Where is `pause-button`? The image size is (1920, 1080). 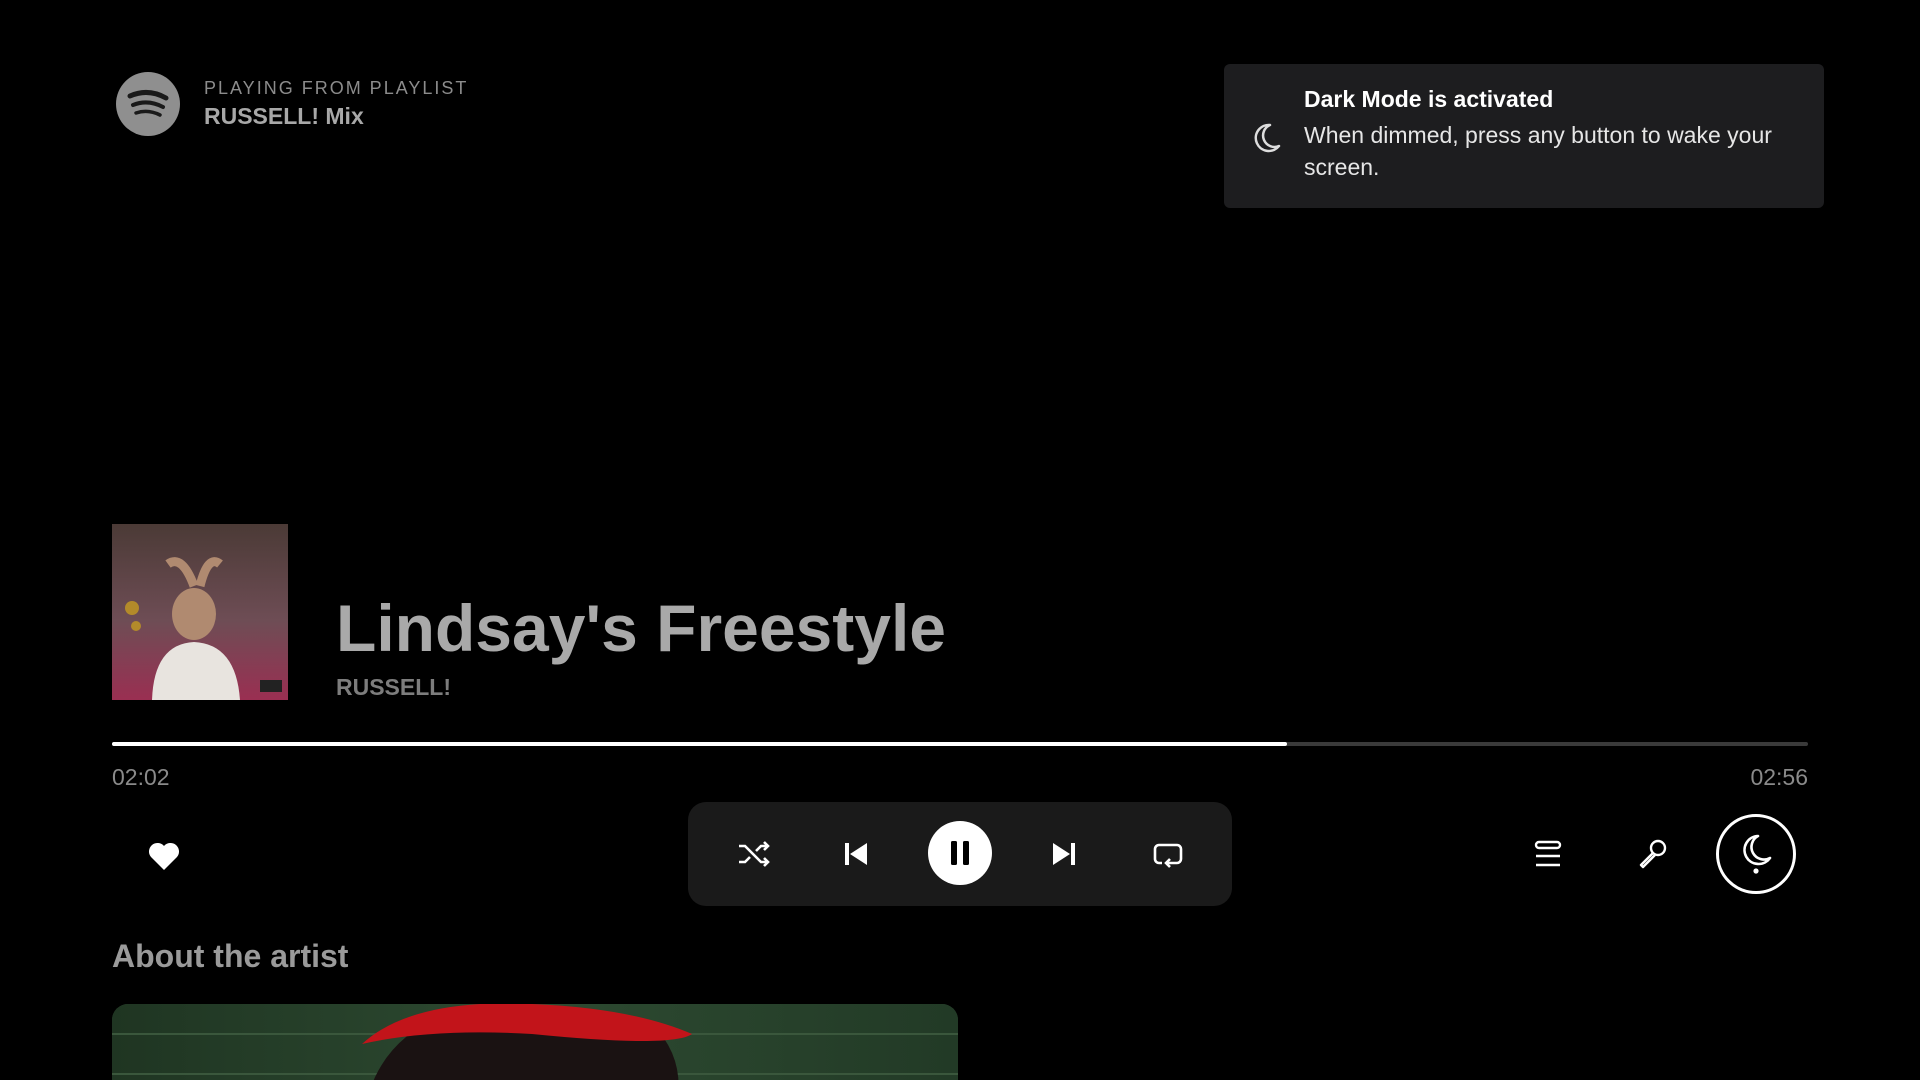
pause-button is located at coordinates (960, 853).